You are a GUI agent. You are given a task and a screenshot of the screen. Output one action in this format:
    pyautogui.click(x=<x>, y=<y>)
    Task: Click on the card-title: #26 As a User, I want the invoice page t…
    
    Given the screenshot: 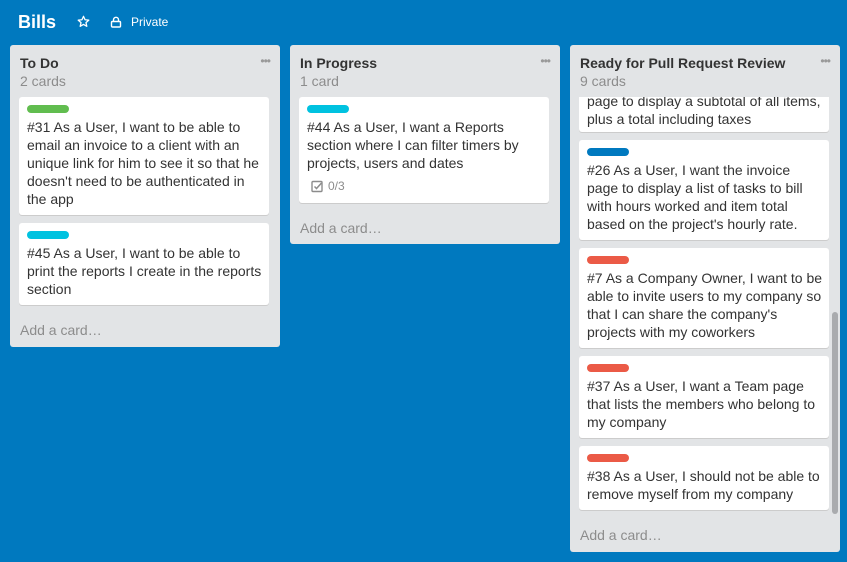 What is the action you would take?
    pyautogui.click(x=695, y=197)
    